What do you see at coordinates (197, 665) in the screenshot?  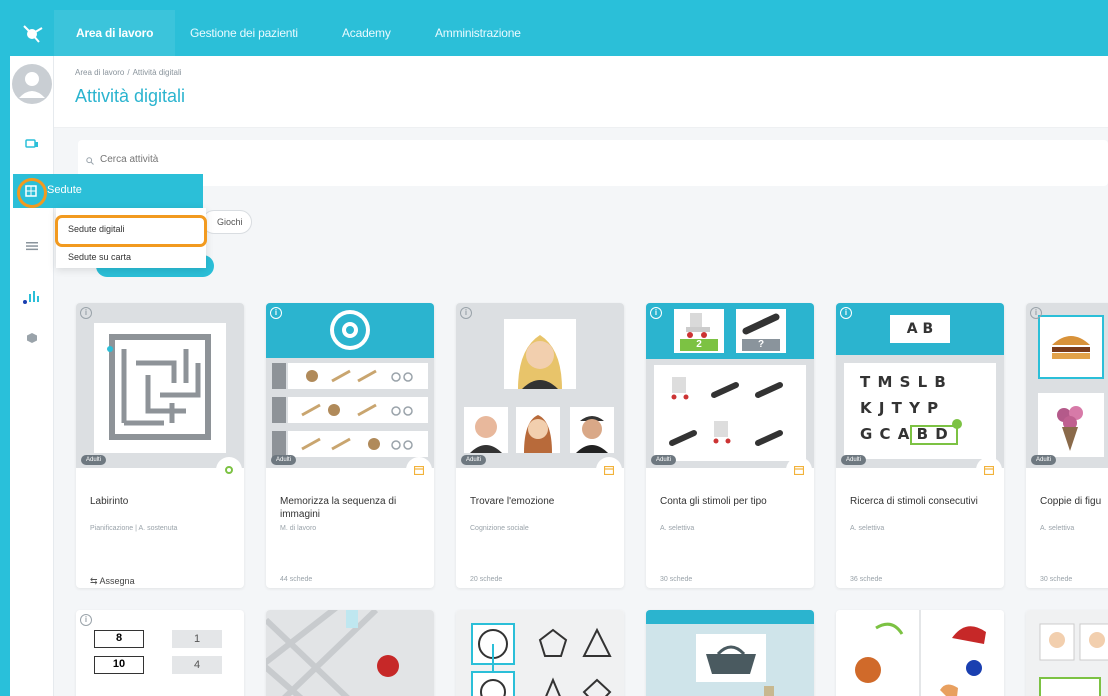 I see `number-box: 4` at bounding box center [197, 665].